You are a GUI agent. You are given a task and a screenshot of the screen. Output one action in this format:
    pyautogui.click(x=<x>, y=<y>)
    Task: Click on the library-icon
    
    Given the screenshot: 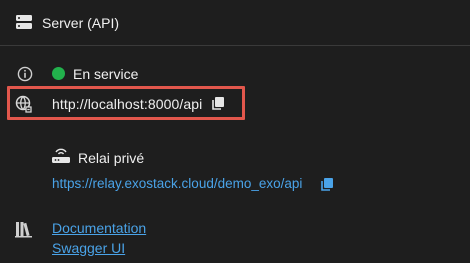 What is the action you would take?
    pyautogui.click(x=23, y=230)
    